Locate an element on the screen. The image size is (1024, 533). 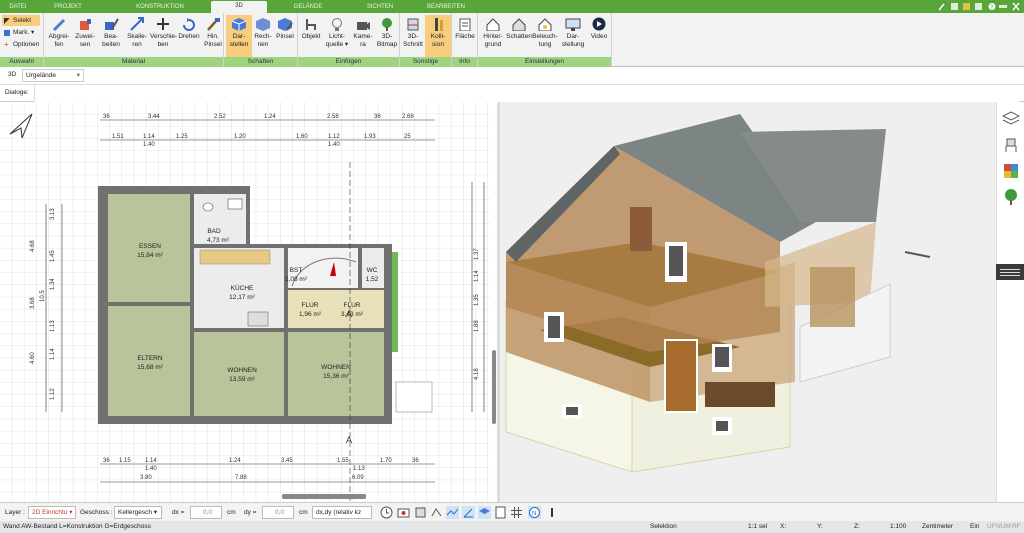
beleuchtung-button: Beleuch- tung is located at coordinates (545, 36).